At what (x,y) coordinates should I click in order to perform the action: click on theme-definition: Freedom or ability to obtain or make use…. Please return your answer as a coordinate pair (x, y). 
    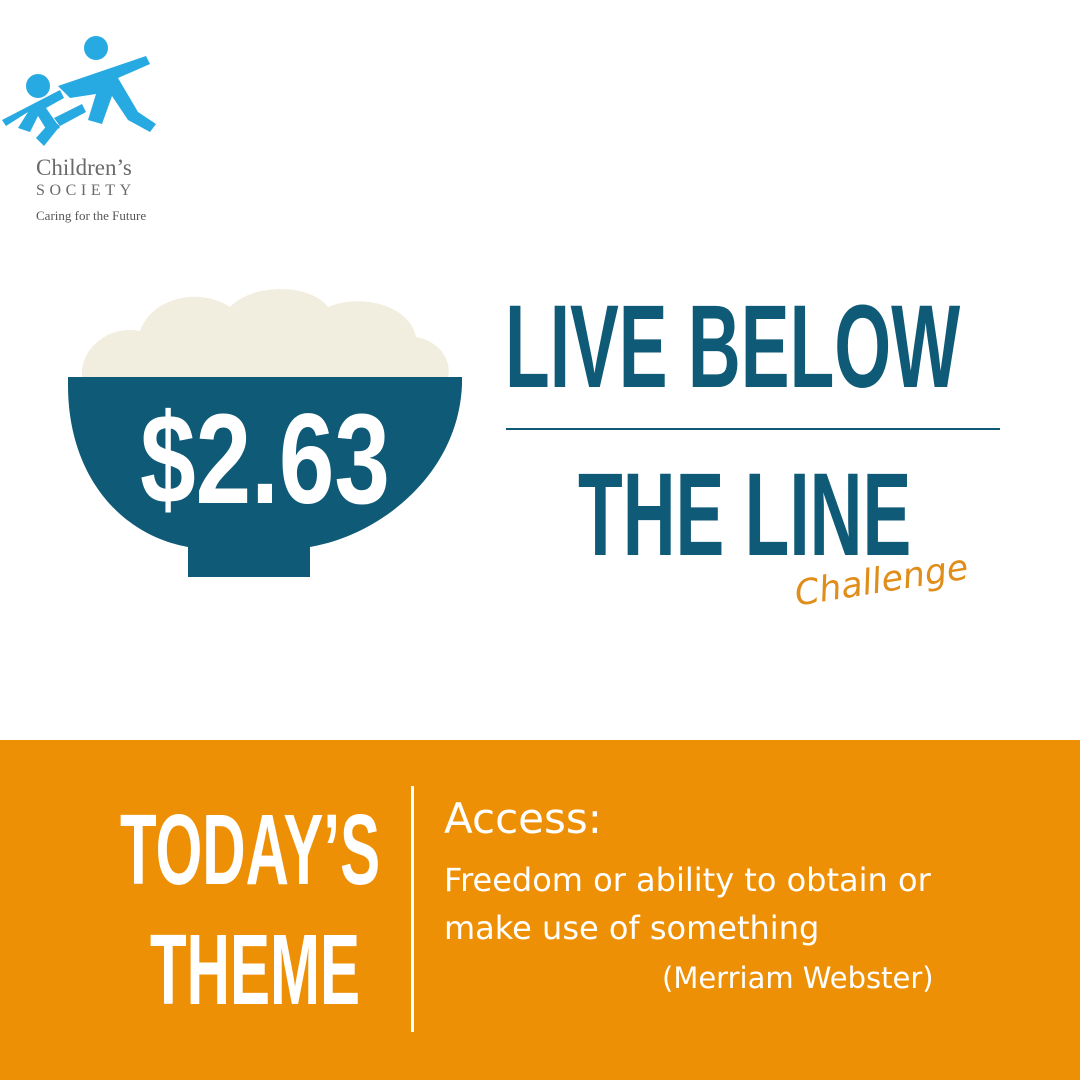
    Looking at the image, I should click on (687, 904).